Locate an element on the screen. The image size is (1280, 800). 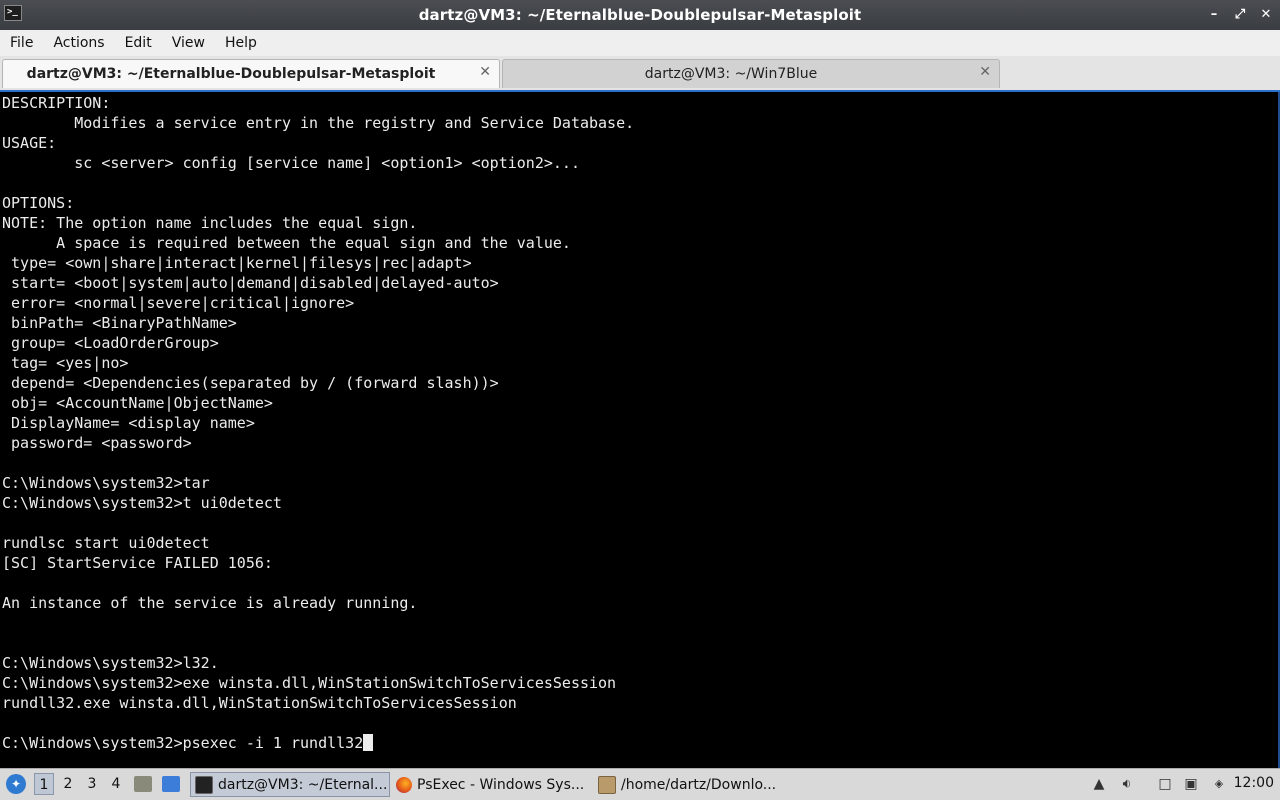
volume-icon: 🔉︎ is located at coordinates (1127, 784).